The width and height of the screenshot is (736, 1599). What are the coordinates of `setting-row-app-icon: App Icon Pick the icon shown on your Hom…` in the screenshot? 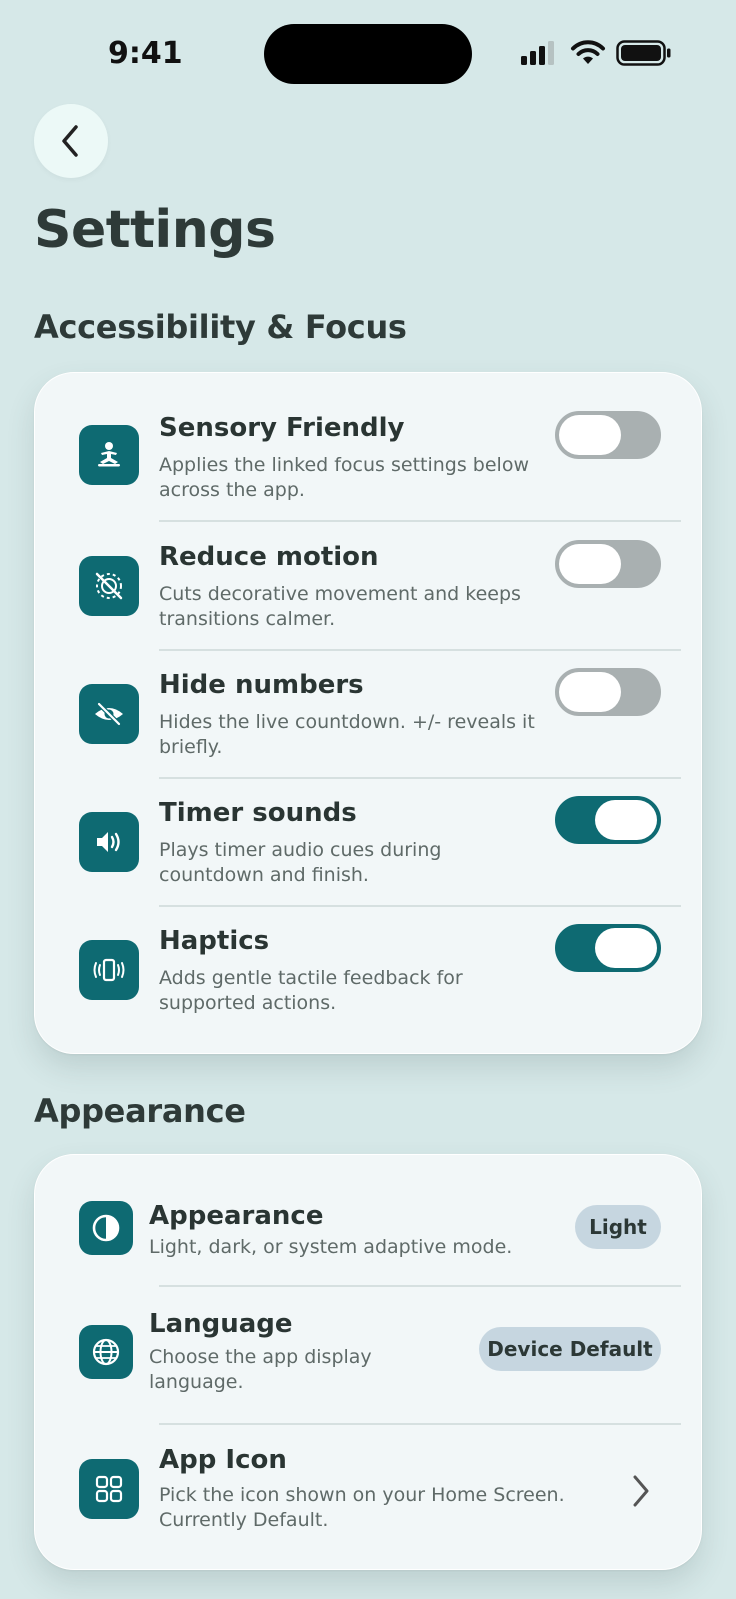 It's located at (369, 1498).